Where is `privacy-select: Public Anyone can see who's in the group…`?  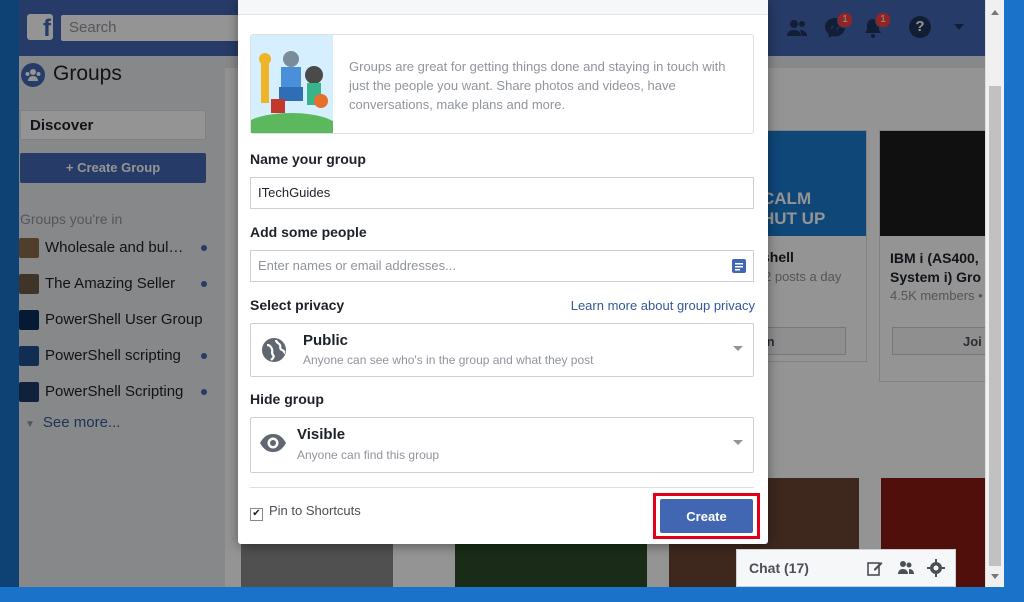
privacy-select: Public Anyone can see who's in the group… is located at coordinates (502, 350).